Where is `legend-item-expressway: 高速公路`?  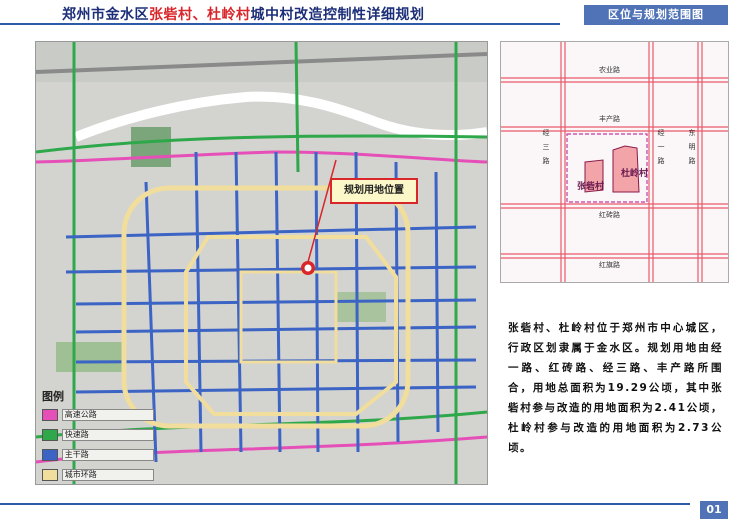
legend-item-expressway: 高速公路 is located at coordinates (98, 415).